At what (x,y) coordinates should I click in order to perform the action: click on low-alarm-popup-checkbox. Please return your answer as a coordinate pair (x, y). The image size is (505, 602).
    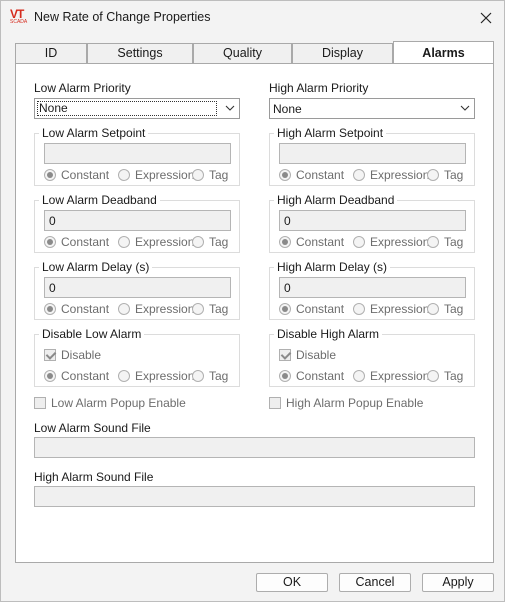
    Looking at the image, I should click on (40, 403).